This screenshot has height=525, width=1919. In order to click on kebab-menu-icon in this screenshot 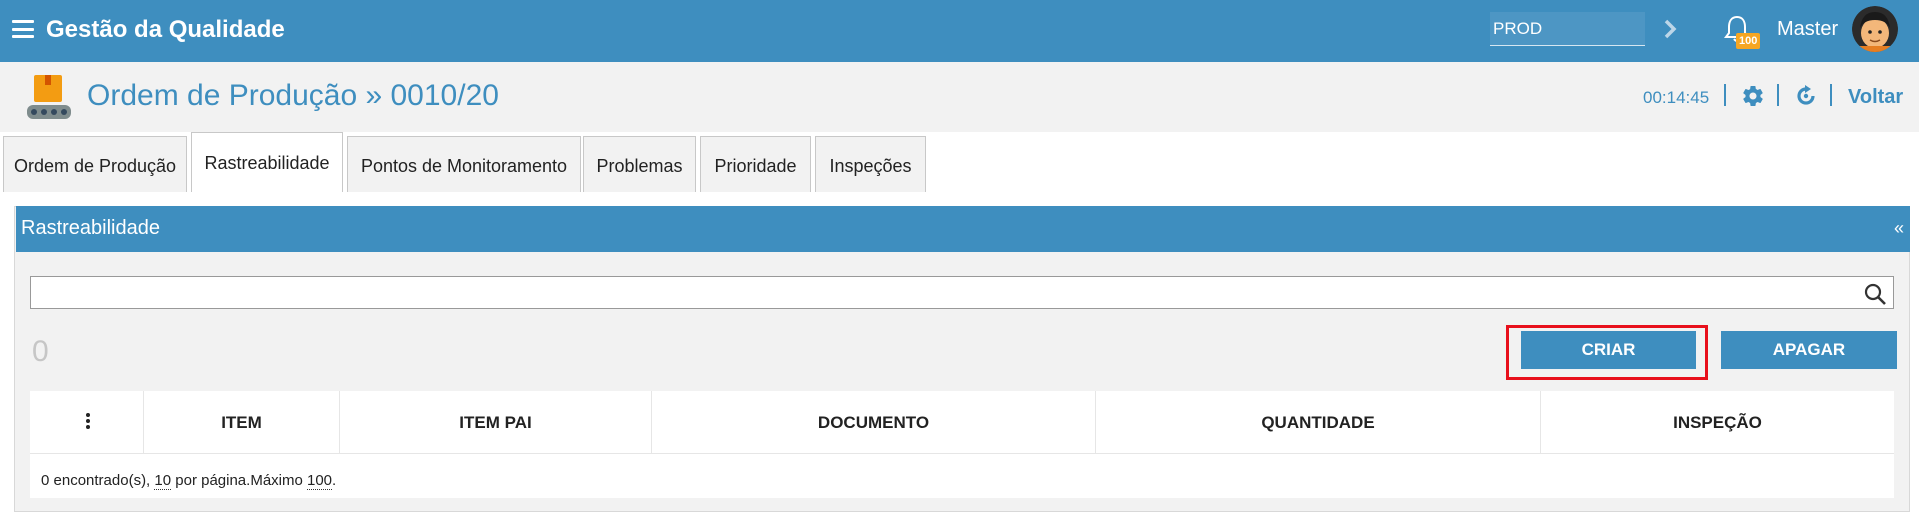, I will do `click(88, 422)`.